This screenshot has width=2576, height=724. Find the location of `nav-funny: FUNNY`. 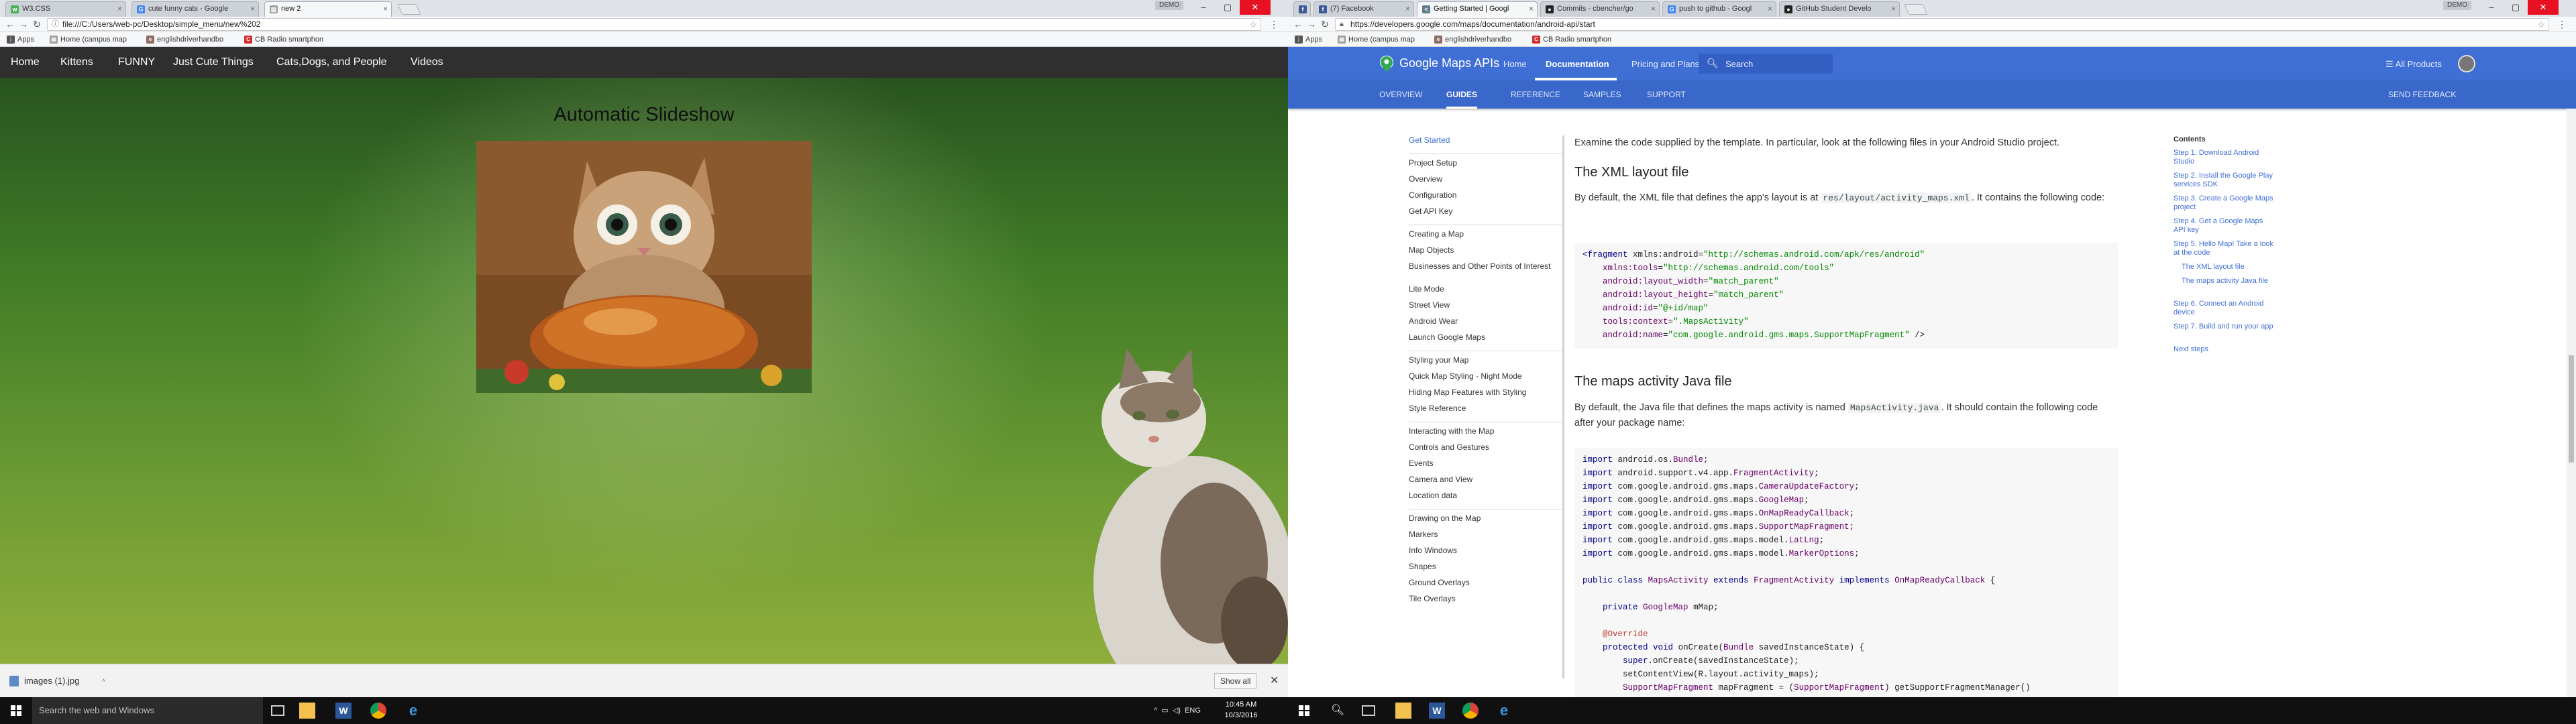

nav-funny: FUNNY is located at coordinates (136, 62).